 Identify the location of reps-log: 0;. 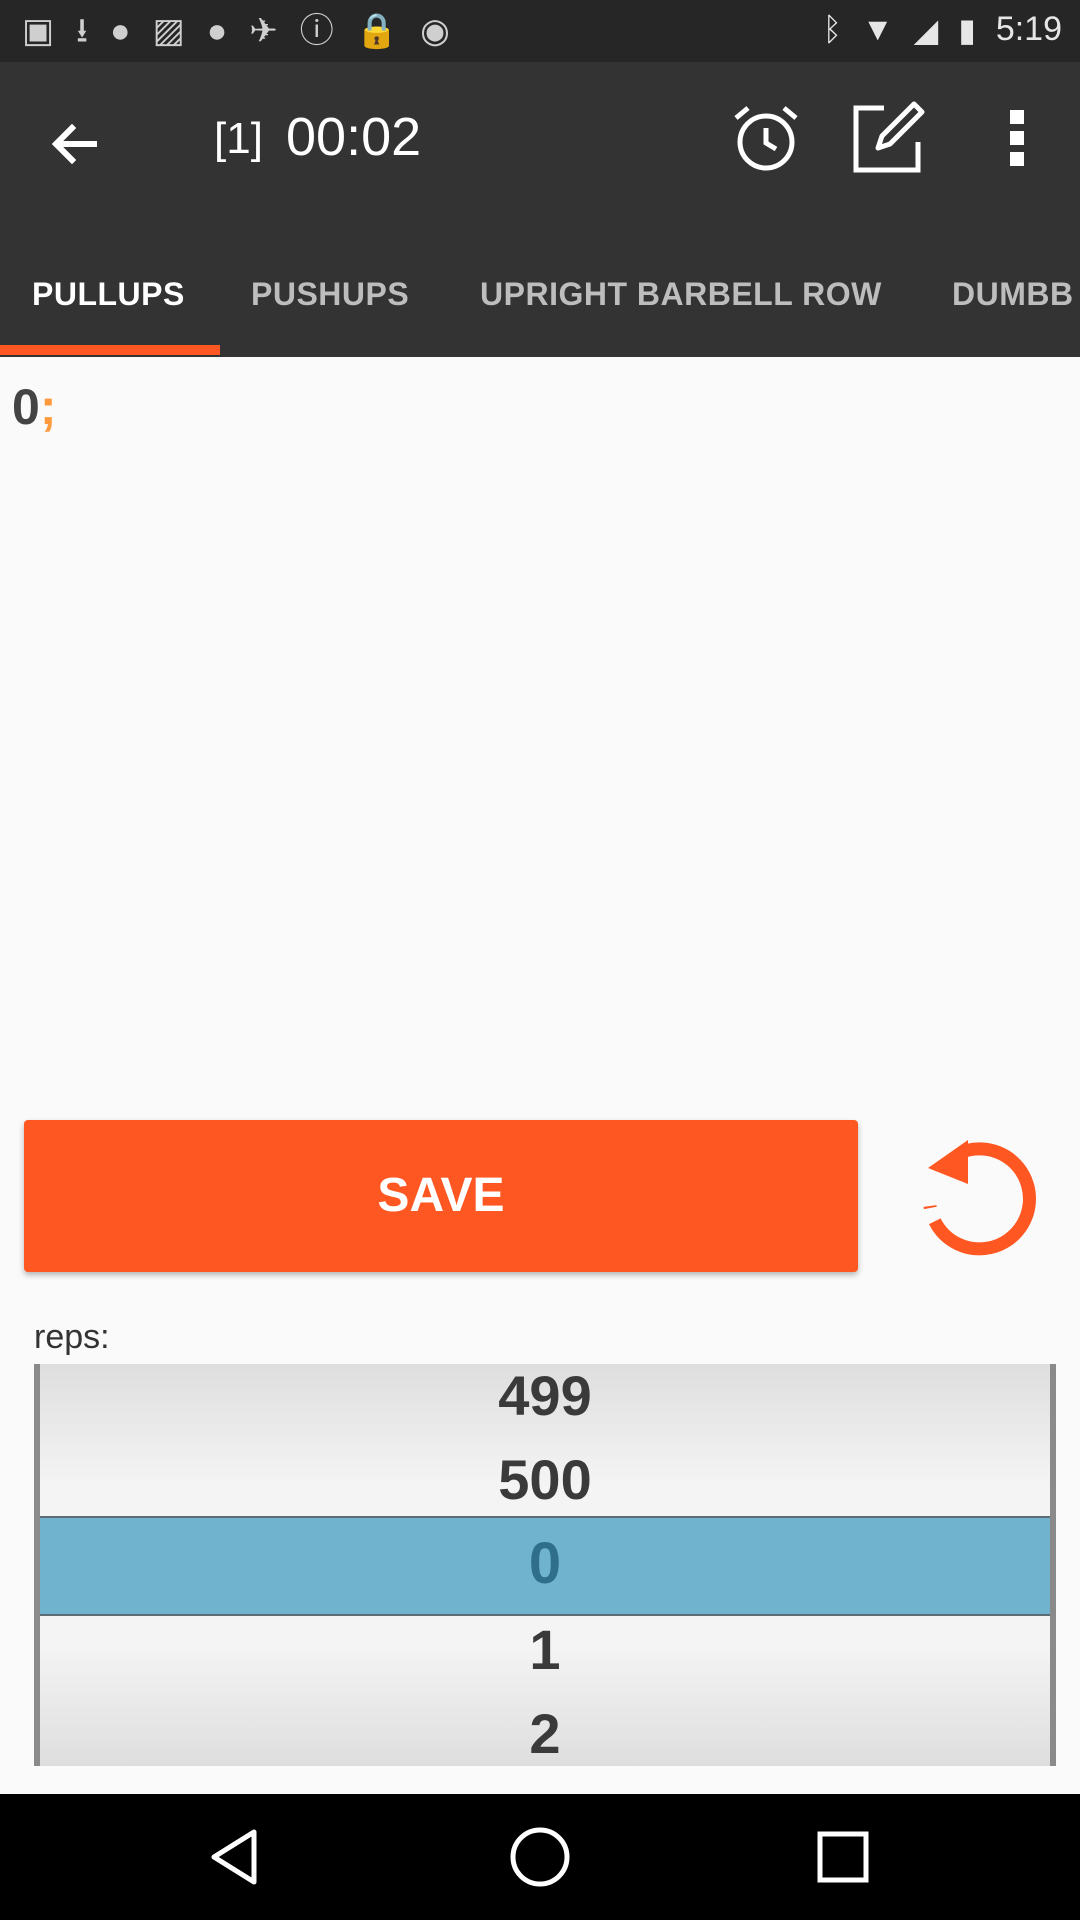
(34, 407).